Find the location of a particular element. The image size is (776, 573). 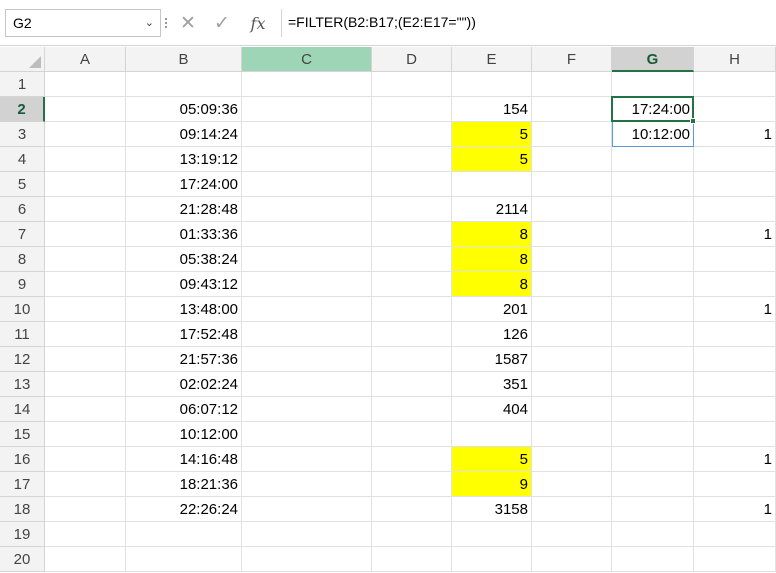

cell-c3 is located at coordinates (307, 134).